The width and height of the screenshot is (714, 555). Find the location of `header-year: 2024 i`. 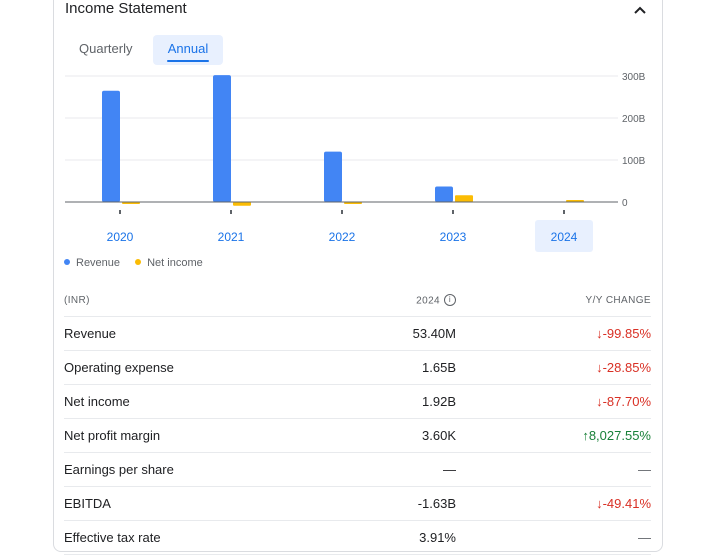

header-year: 2024 i is located at coordinates (420, 300).